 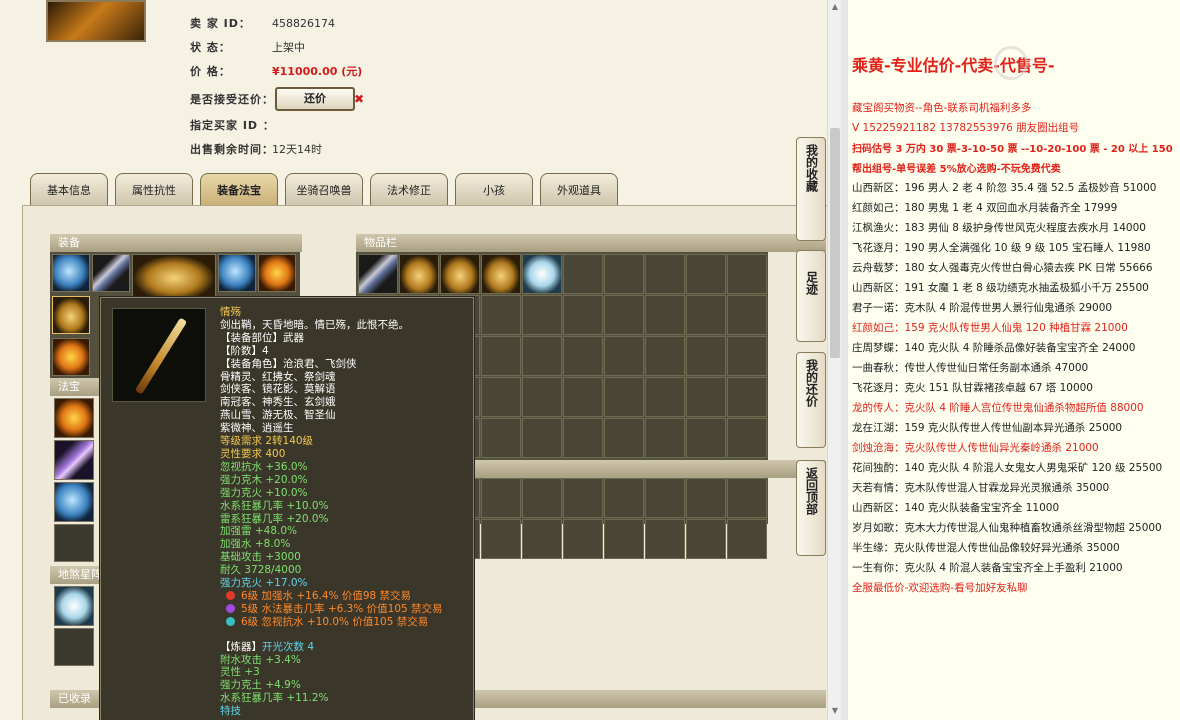 I want to click on equip-slot-helmet, so click(x=71, y=273).